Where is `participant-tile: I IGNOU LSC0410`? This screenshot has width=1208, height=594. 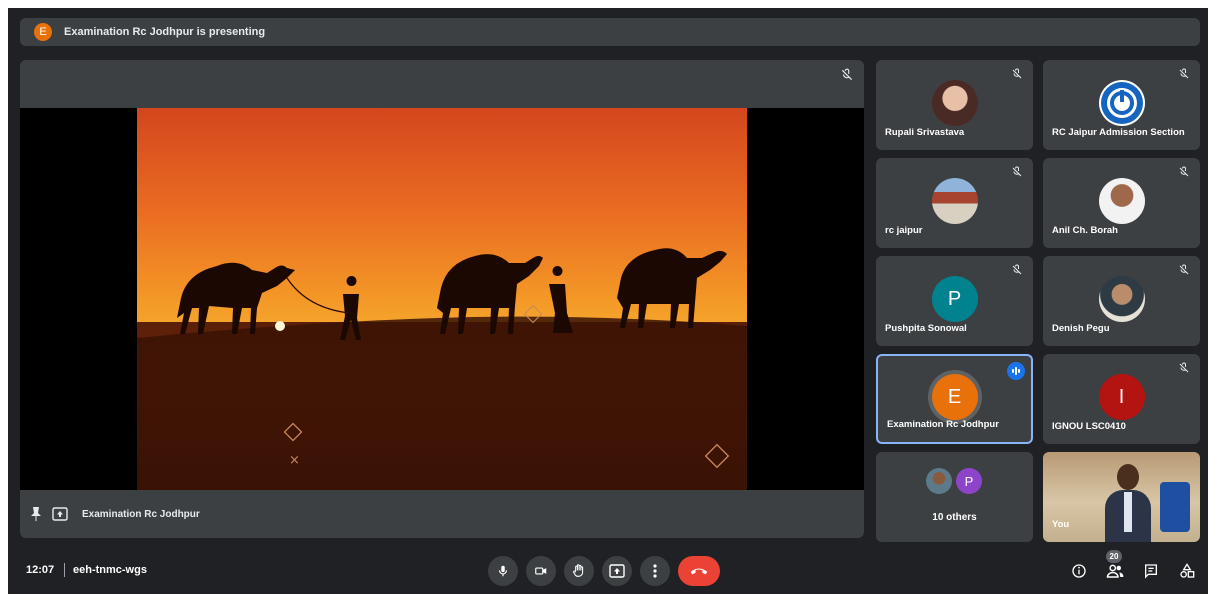
participant-tile: I IGNOU LSC0410 is located at coordinates (1121, 399).